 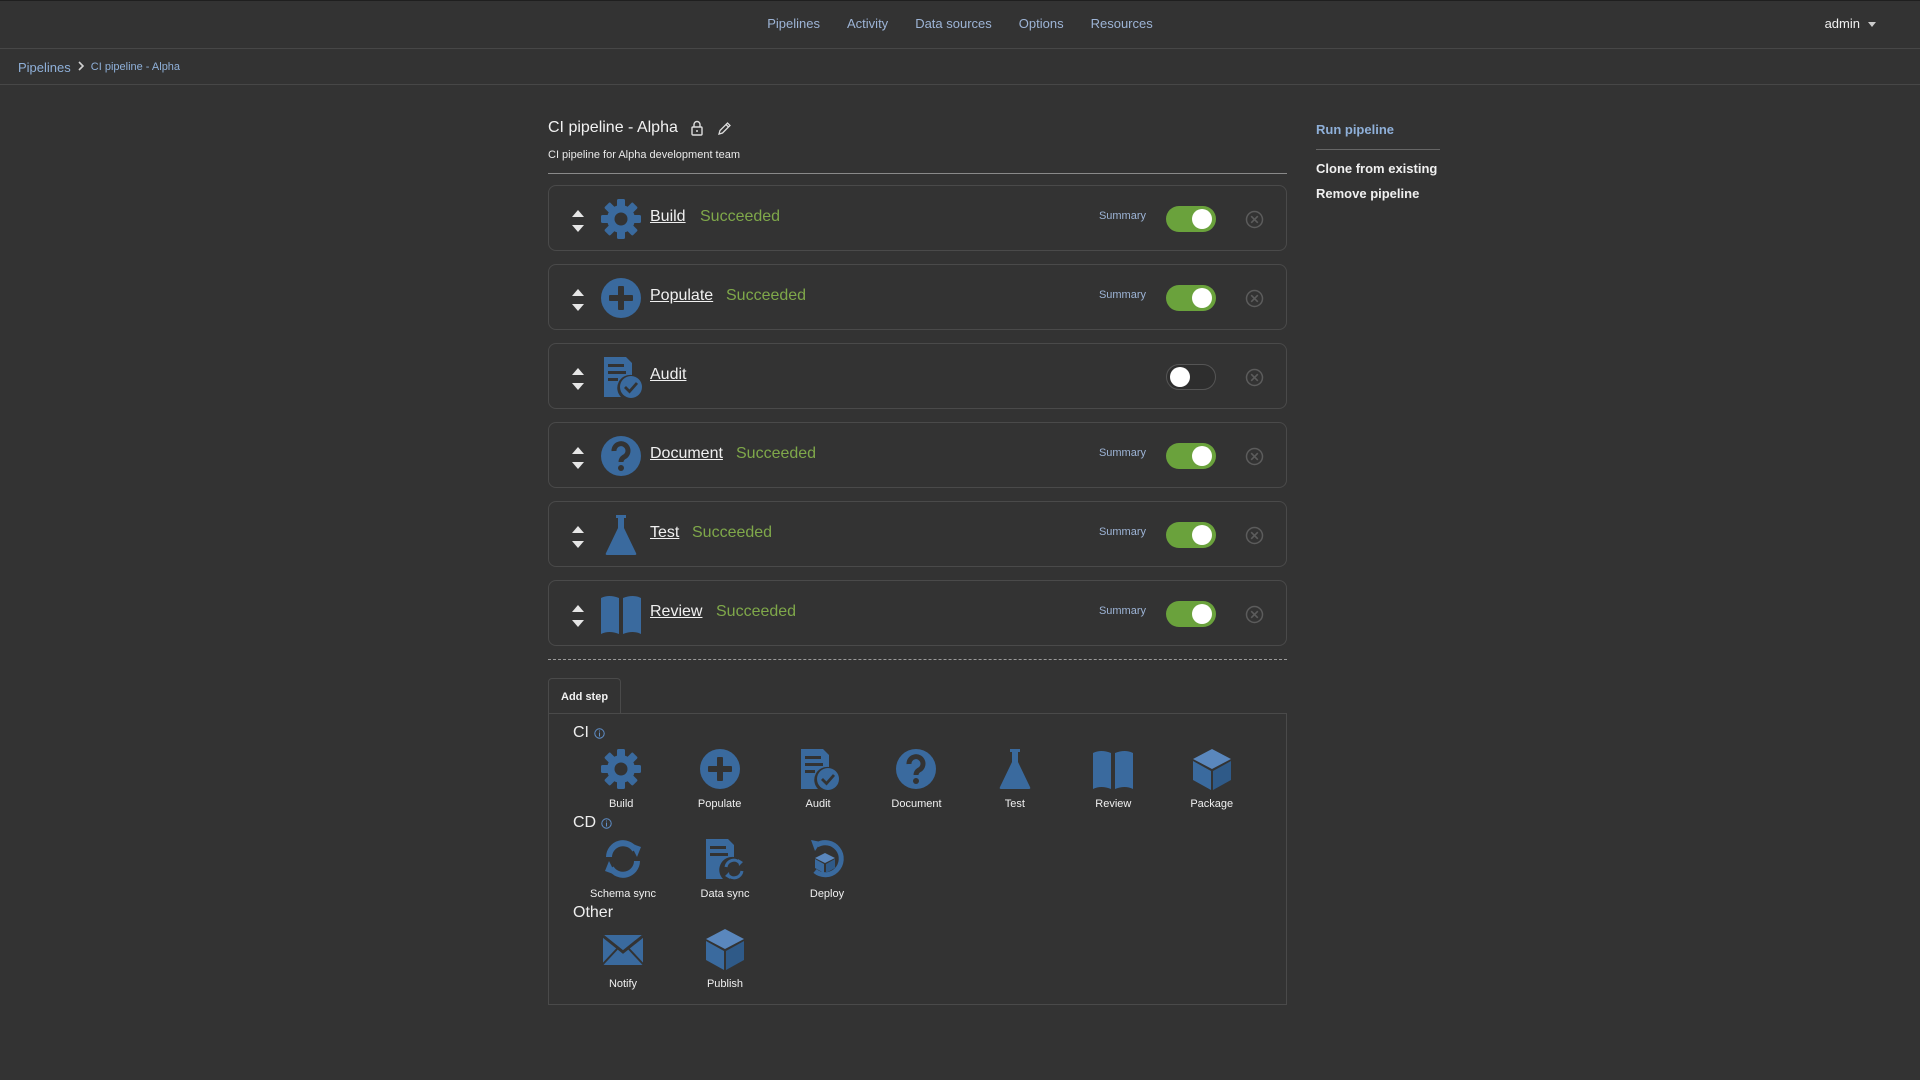 What do you see at coordinates (585, 696) in the screenshot?
I see `add-step-tab: Add step` at bounding box center [585, 696].